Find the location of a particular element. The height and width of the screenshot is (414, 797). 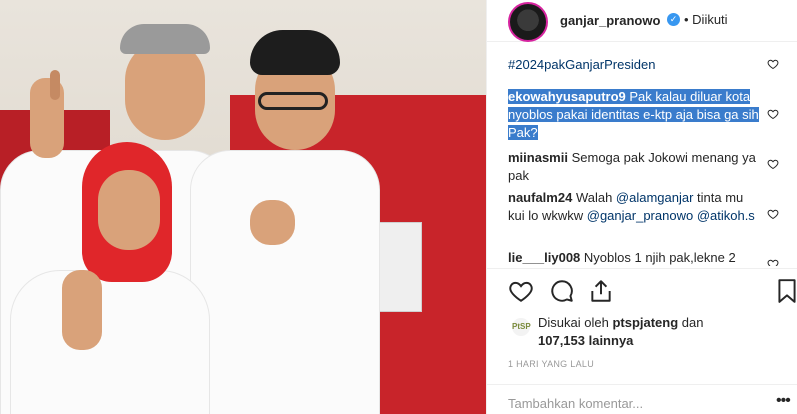

comment-item: lie___liy008 Nyoblos 1 njih pak,lekne 2 is located at coordinates (634, 257).